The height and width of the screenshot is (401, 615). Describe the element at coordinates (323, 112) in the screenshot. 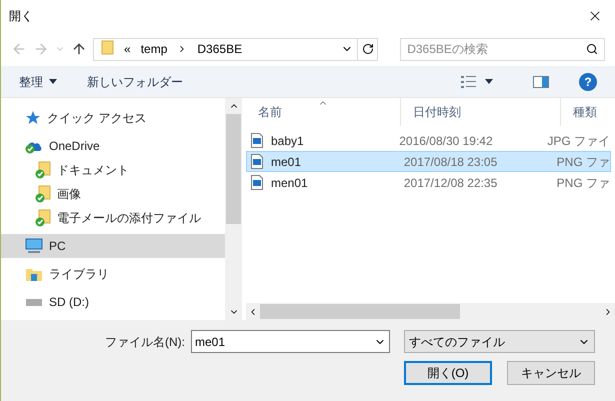

I see `column-header: 名前` at that location.